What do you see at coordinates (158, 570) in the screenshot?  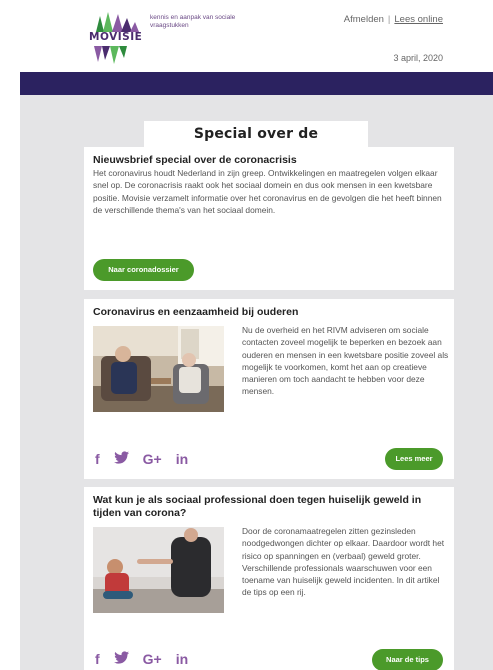 I see `domestic-violence-photo` at bounding box center [158, 570].